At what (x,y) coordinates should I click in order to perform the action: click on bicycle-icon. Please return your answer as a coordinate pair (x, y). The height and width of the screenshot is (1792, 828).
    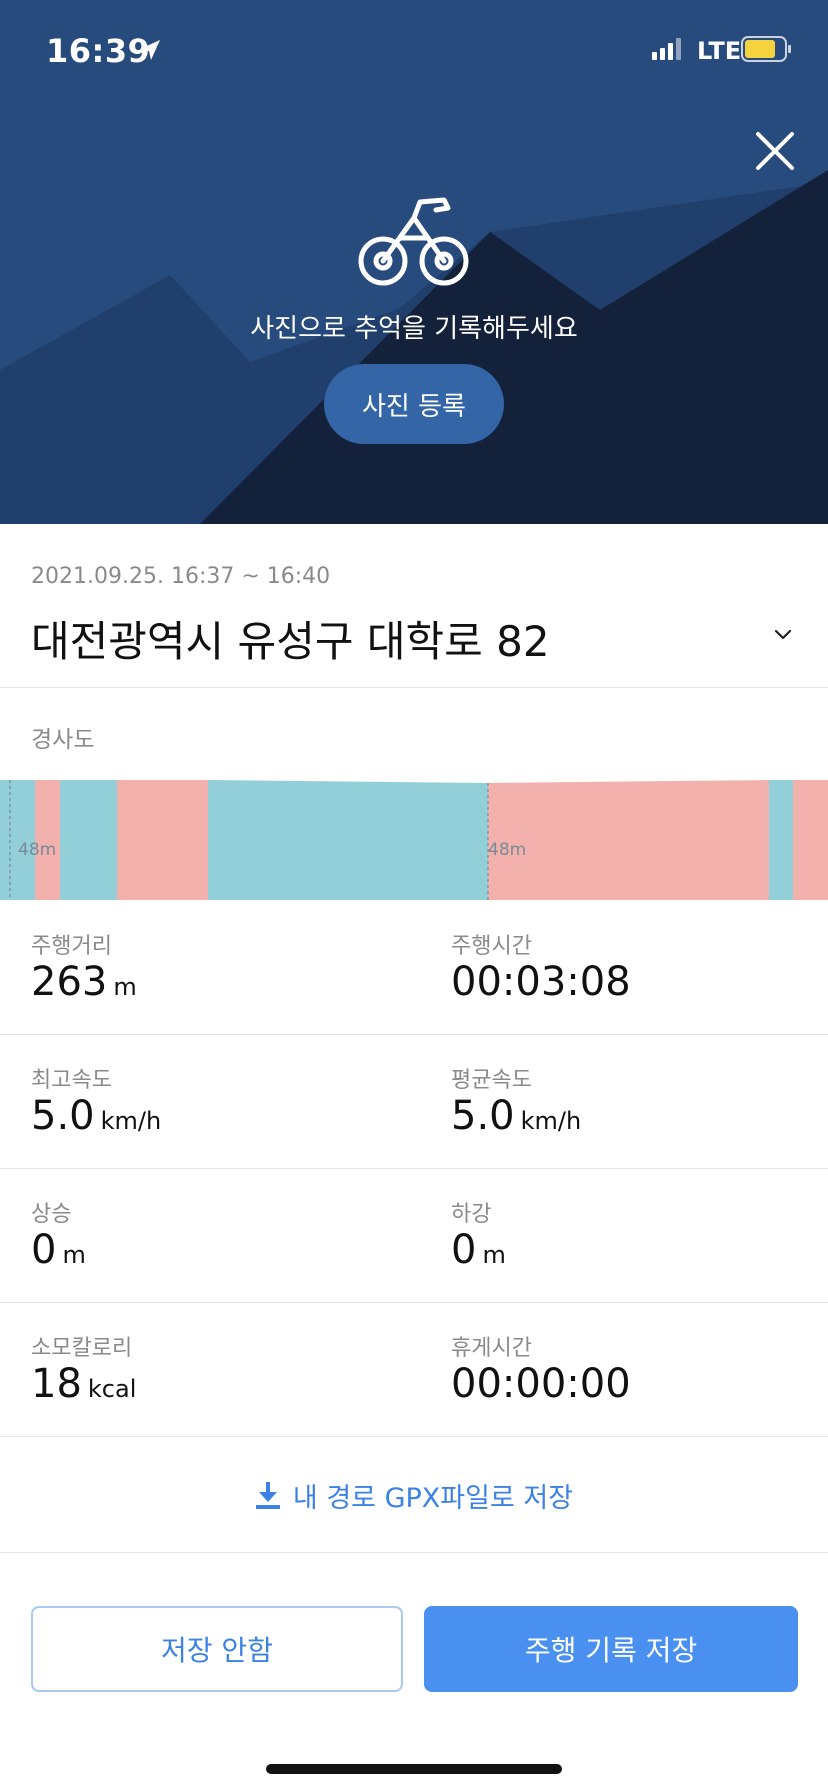
    Looking at the image, I should click on (413, 241).